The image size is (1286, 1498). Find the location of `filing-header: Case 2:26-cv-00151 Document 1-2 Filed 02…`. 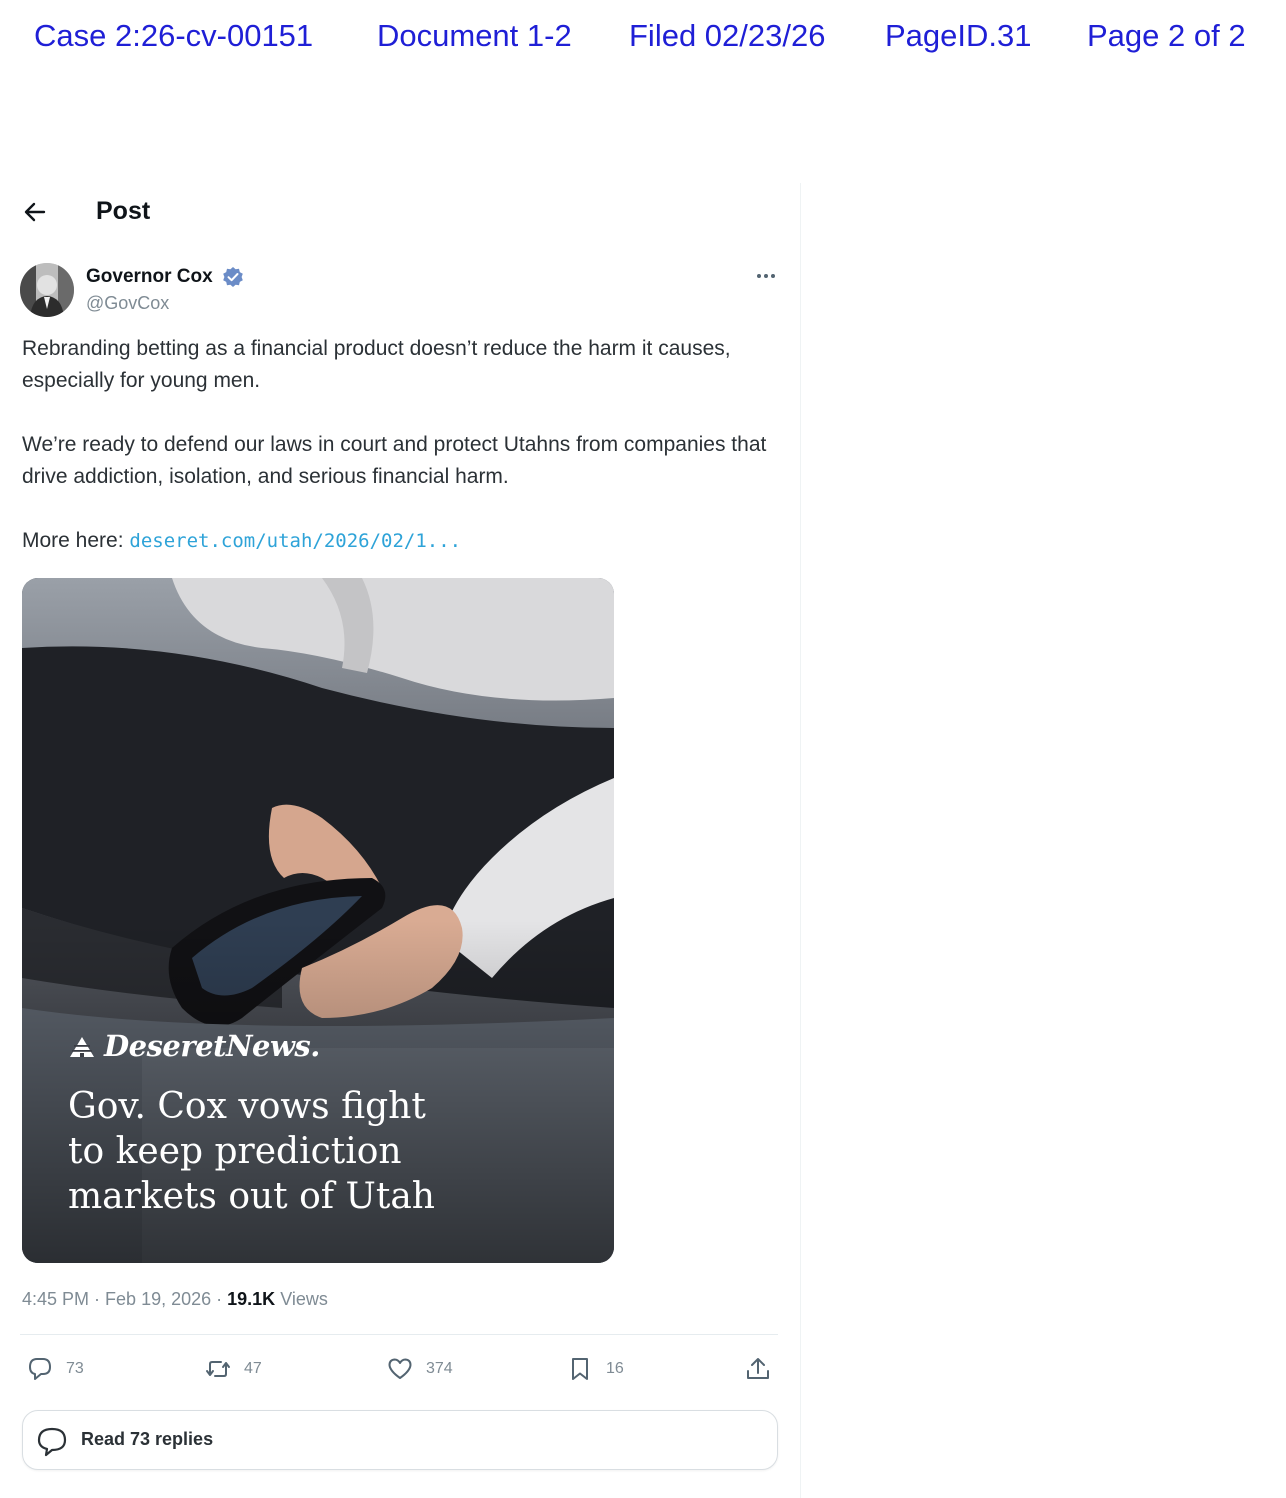

filing-header: Case 2:26-cv-00151 Document 1-2 Filed 02… is located at coordinates (643, 38).